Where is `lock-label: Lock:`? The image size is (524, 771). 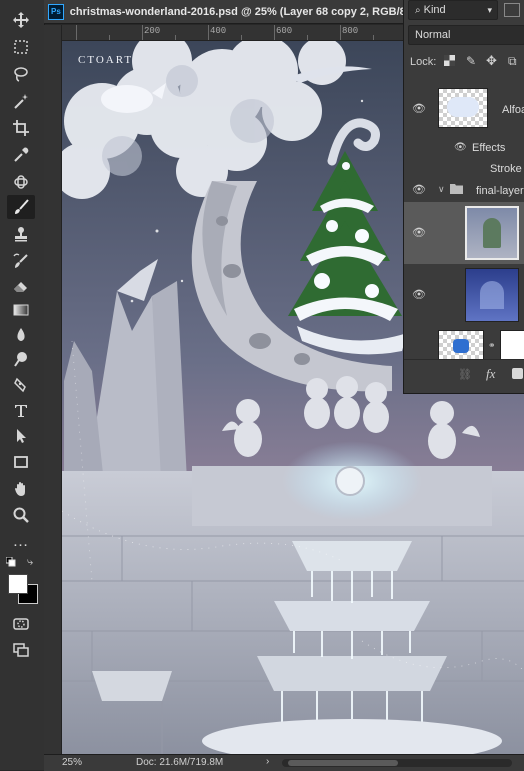 lock-label: Lock: is located at coordinates (423, 62).